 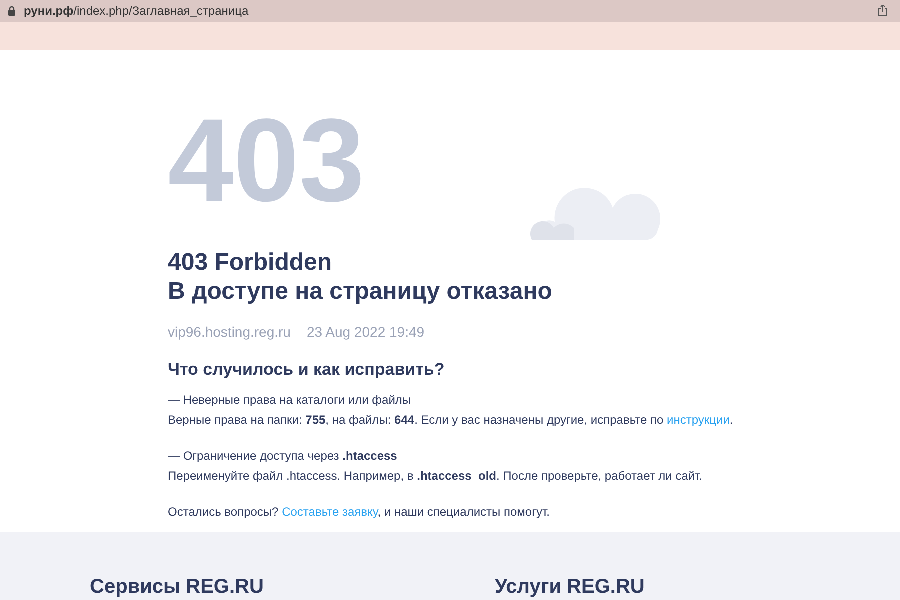 What do you see at coordinates (365, 332) in the screenshot?
I see `error-date: 23 Aug 2022 19:49` at bounding box center [365, 332].